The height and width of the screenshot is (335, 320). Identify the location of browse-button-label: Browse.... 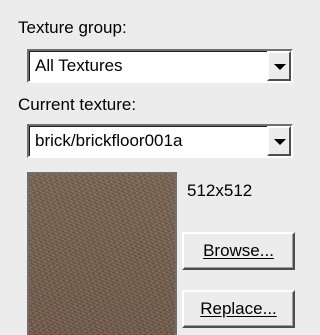
(238, 250).